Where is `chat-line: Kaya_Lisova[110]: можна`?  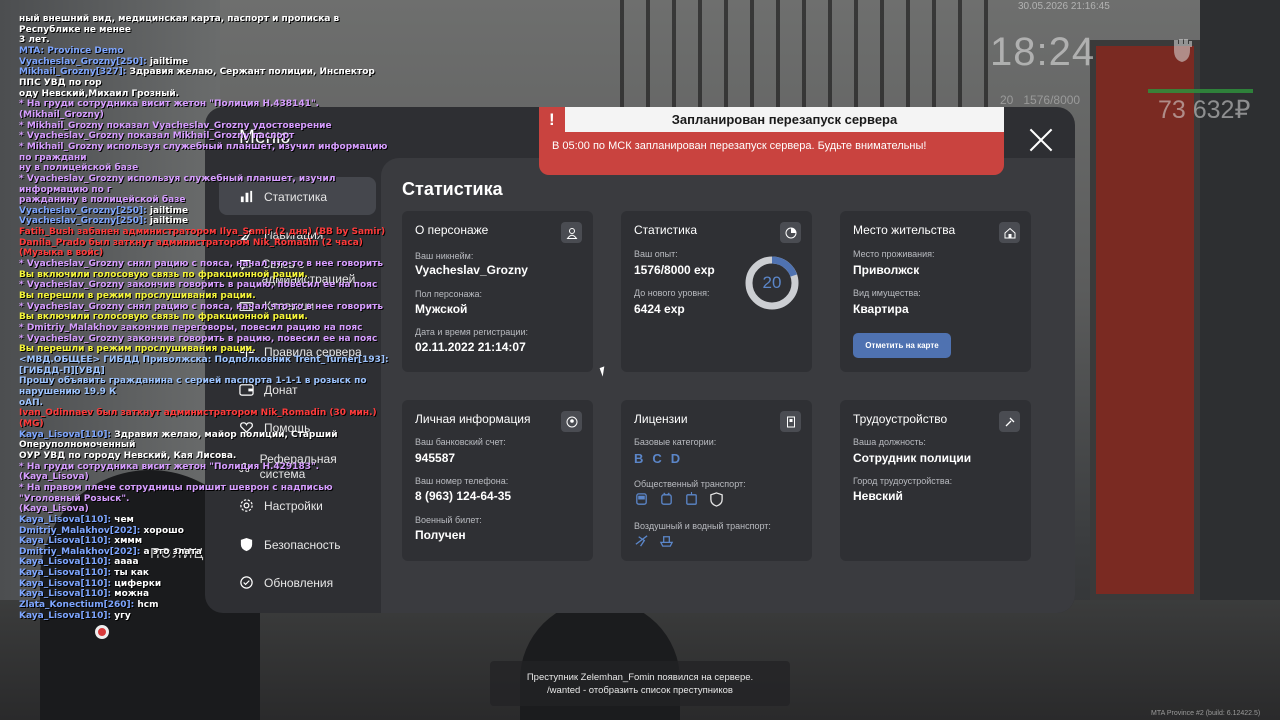 chat-line: Kaya_Lisova[110]: можна is located at coordinates (205, 594).